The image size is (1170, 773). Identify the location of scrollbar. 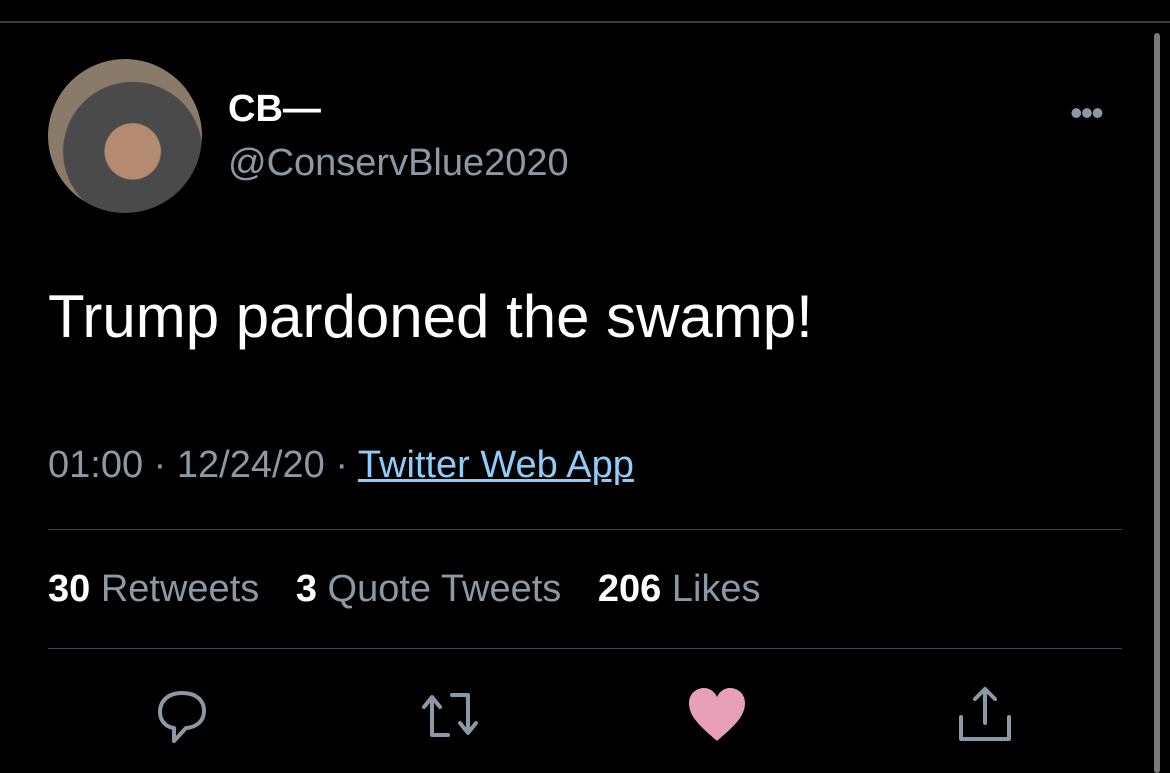
(1157, 403).